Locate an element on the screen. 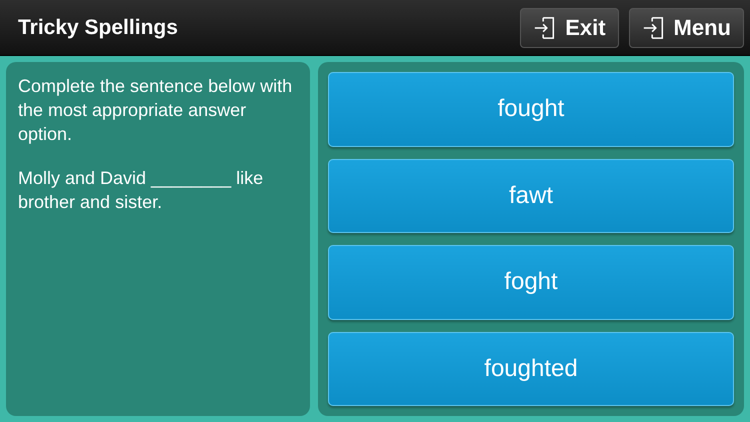  question-sentence: Molly and David ________ like brother and sister. is located at coordinates (141, 190).